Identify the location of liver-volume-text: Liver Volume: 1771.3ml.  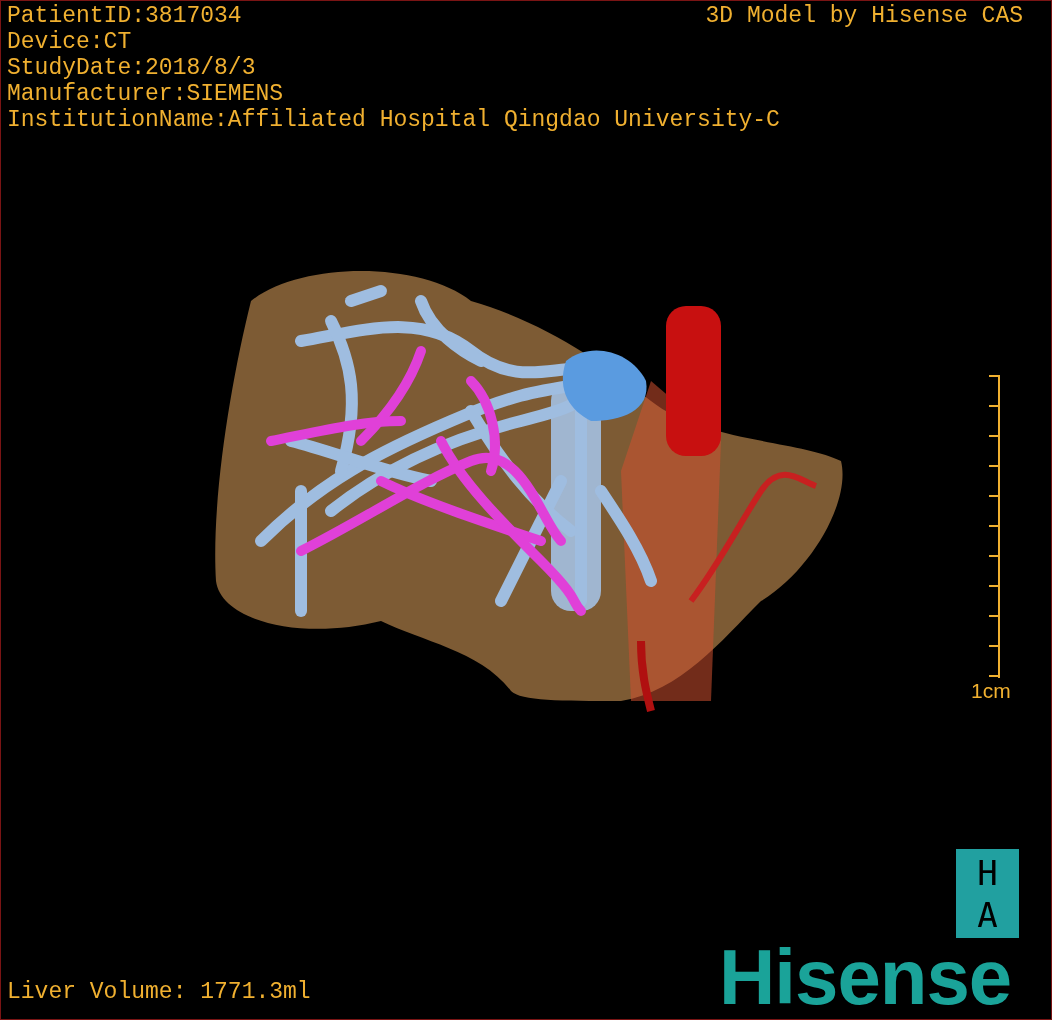
(159, 992).